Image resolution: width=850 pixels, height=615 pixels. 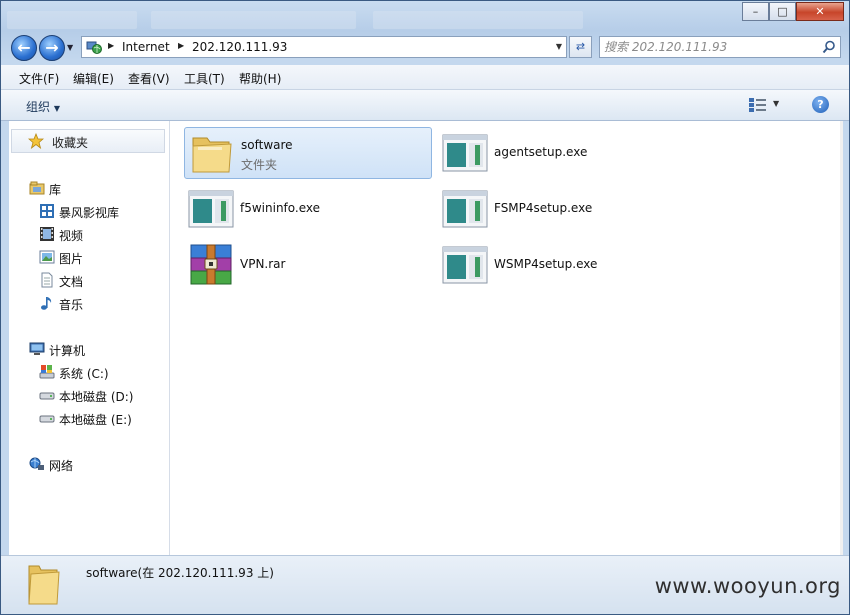 I want to click on change-view-icon, so click(x=758, y=105).